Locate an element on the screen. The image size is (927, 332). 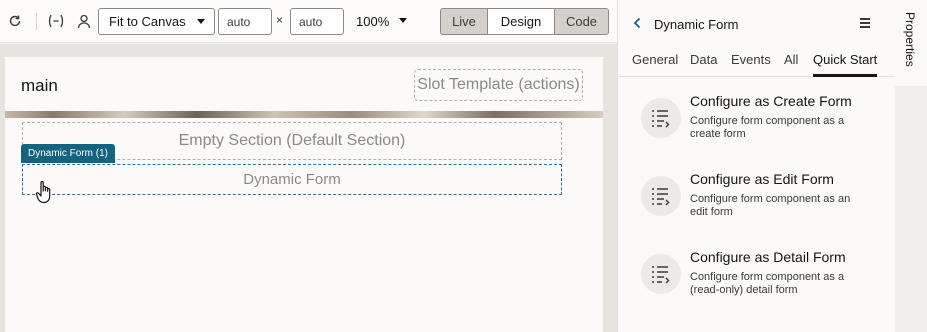
height-input: auto is located at coordinates (317, 21).